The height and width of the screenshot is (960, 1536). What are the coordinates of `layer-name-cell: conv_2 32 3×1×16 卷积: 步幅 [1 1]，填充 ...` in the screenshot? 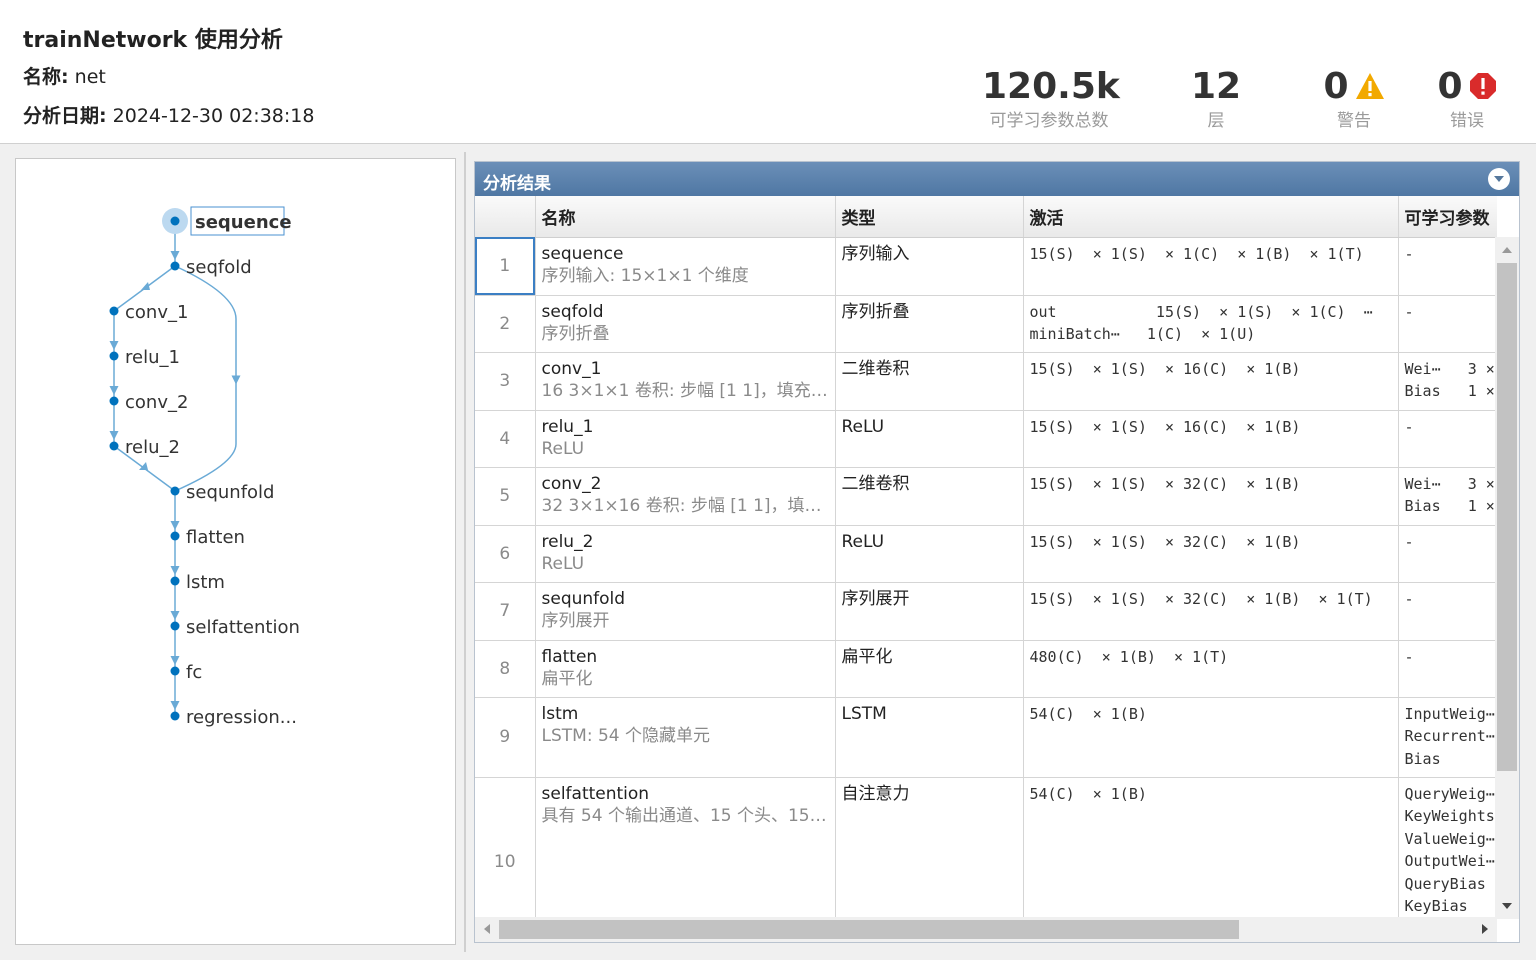 It's located at (685, 496).